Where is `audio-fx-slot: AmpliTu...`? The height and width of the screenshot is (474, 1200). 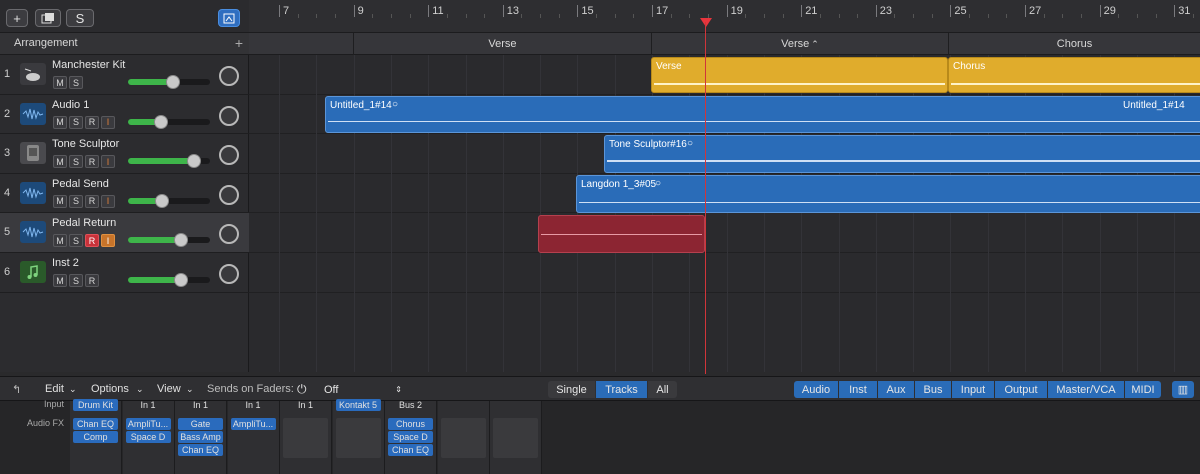
audio-fx-slot: AmpliTu... is located at coordinates (253, 424).